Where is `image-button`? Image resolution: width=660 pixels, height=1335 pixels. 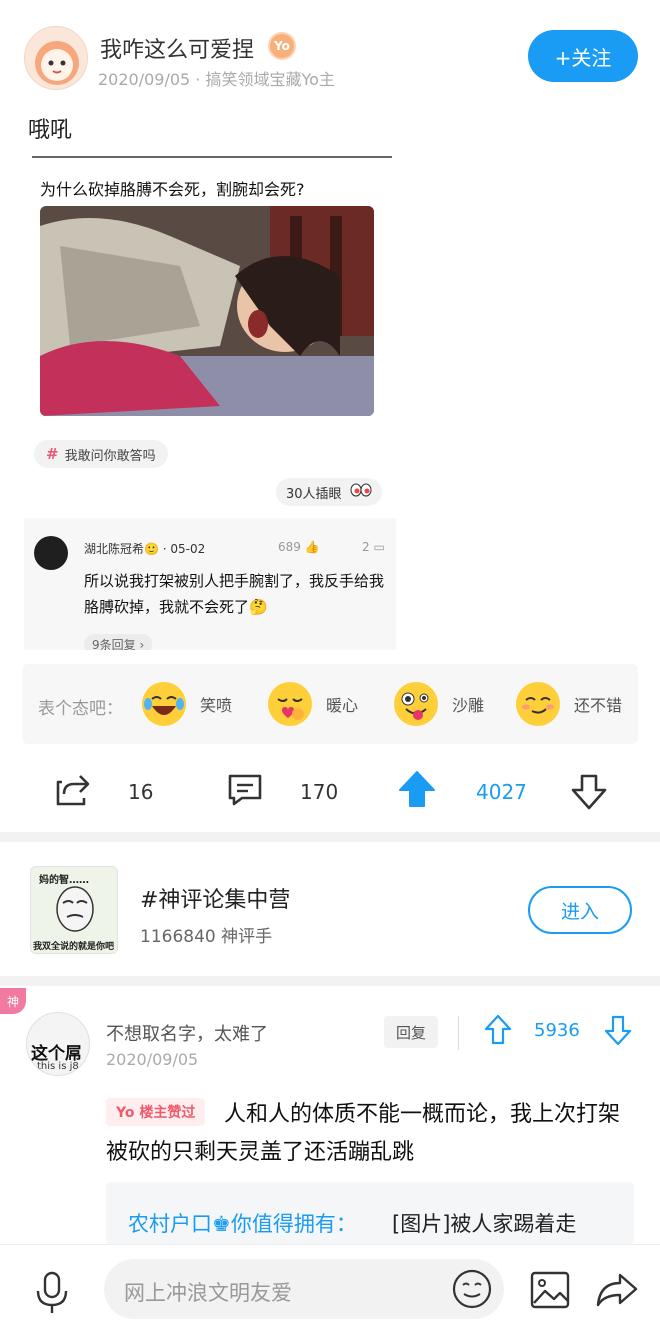
image-button is located at coordinates (550, 1292).